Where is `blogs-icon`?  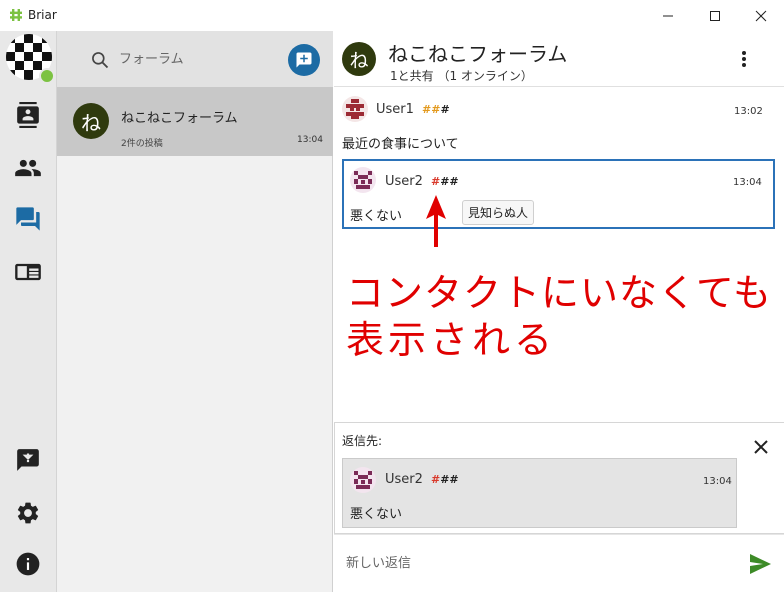
blogs-icon is located at coordinates (28, 272).